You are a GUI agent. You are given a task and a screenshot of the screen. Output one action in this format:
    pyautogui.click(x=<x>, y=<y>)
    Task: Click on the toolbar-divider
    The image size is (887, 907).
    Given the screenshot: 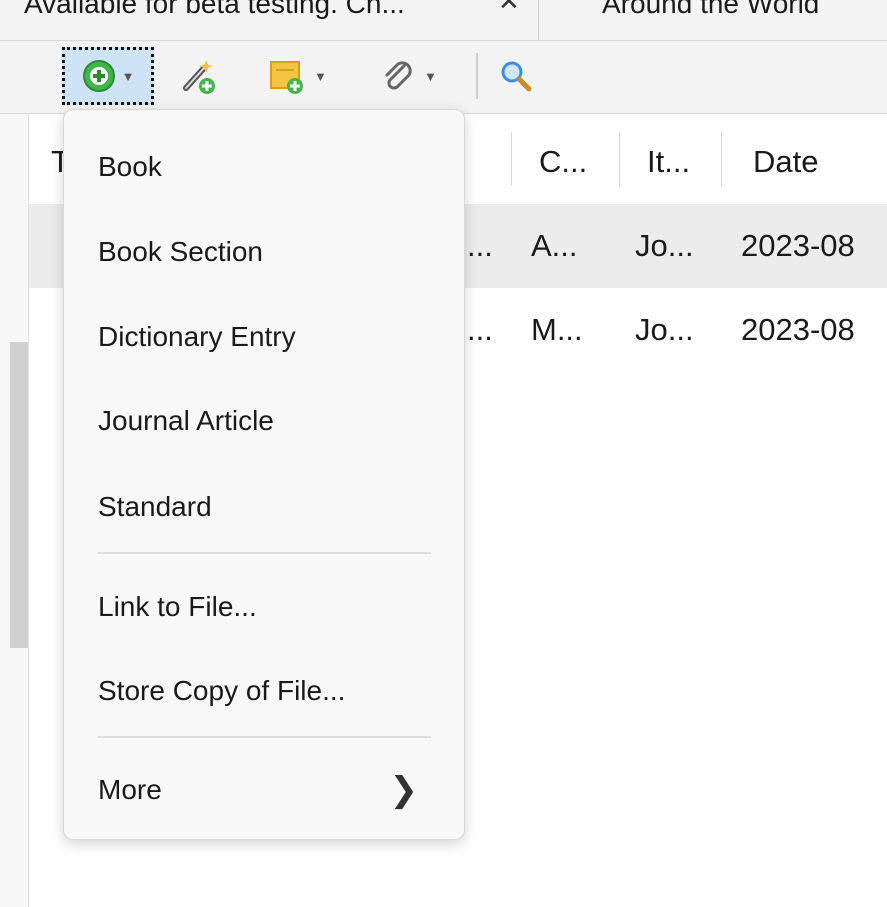 What is the action you would take?
    pyautogui.click(x=477, y=76)
    